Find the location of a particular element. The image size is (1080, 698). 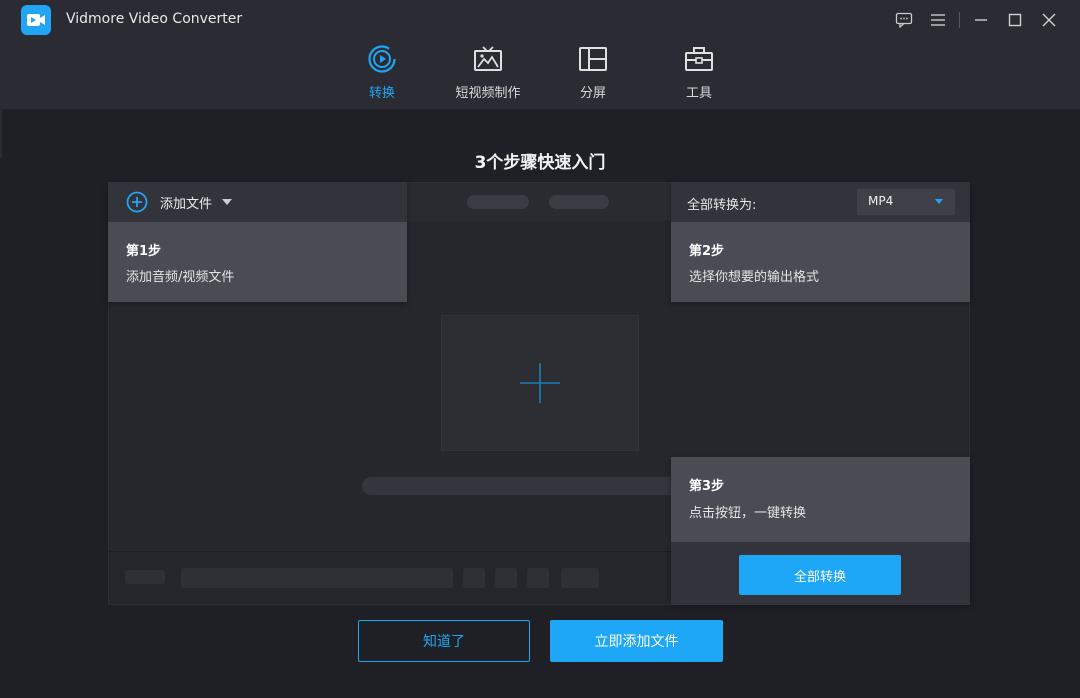

got-it-button: 知道了 is located at coordinates (444, 641).